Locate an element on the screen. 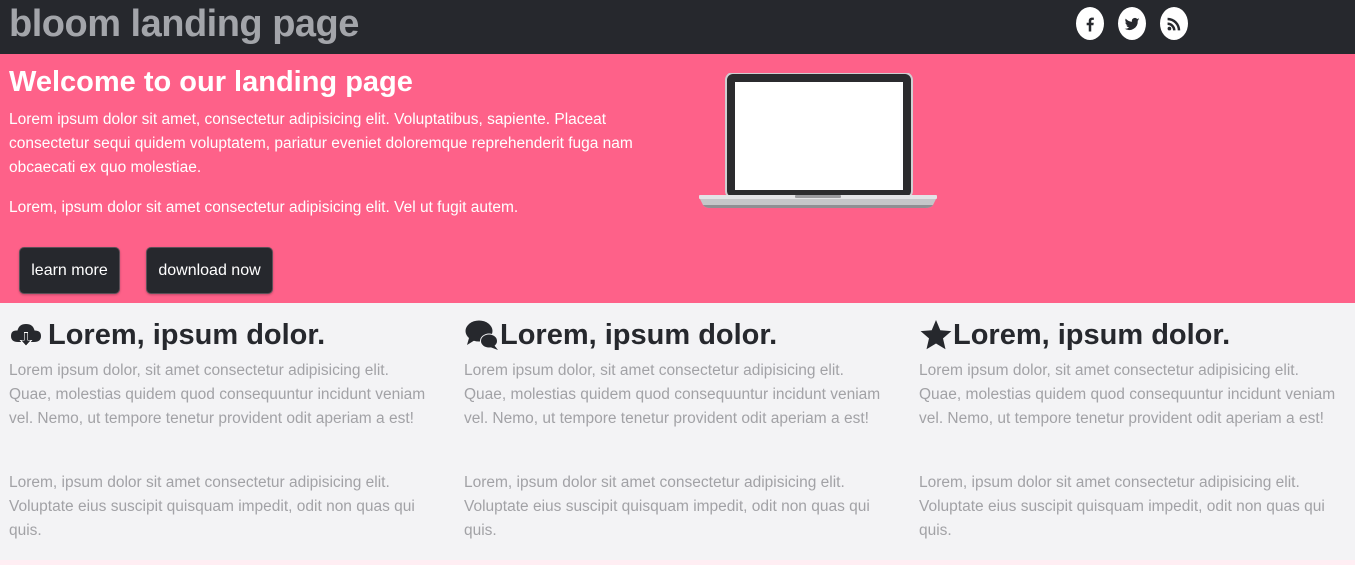 This screenshot has height=565, width=1355. twitter-icon is located at coordinates (1132, 23).